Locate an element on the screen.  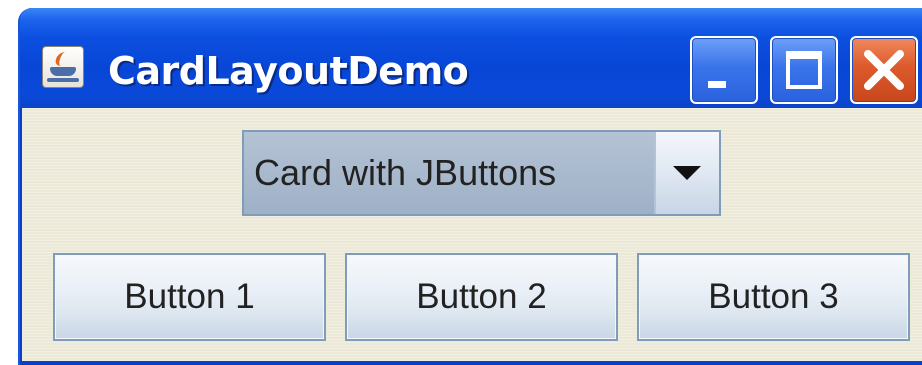
button-2: Button 2 is located at coordinates (481, 297).